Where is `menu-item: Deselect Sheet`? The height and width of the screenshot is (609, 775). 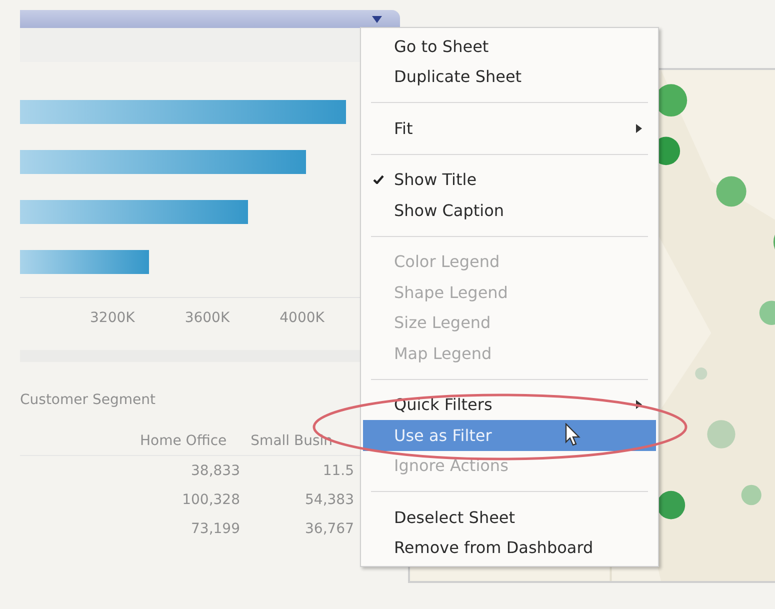
menu-item: Deselect Sheet is located at coordinates (509, 517).